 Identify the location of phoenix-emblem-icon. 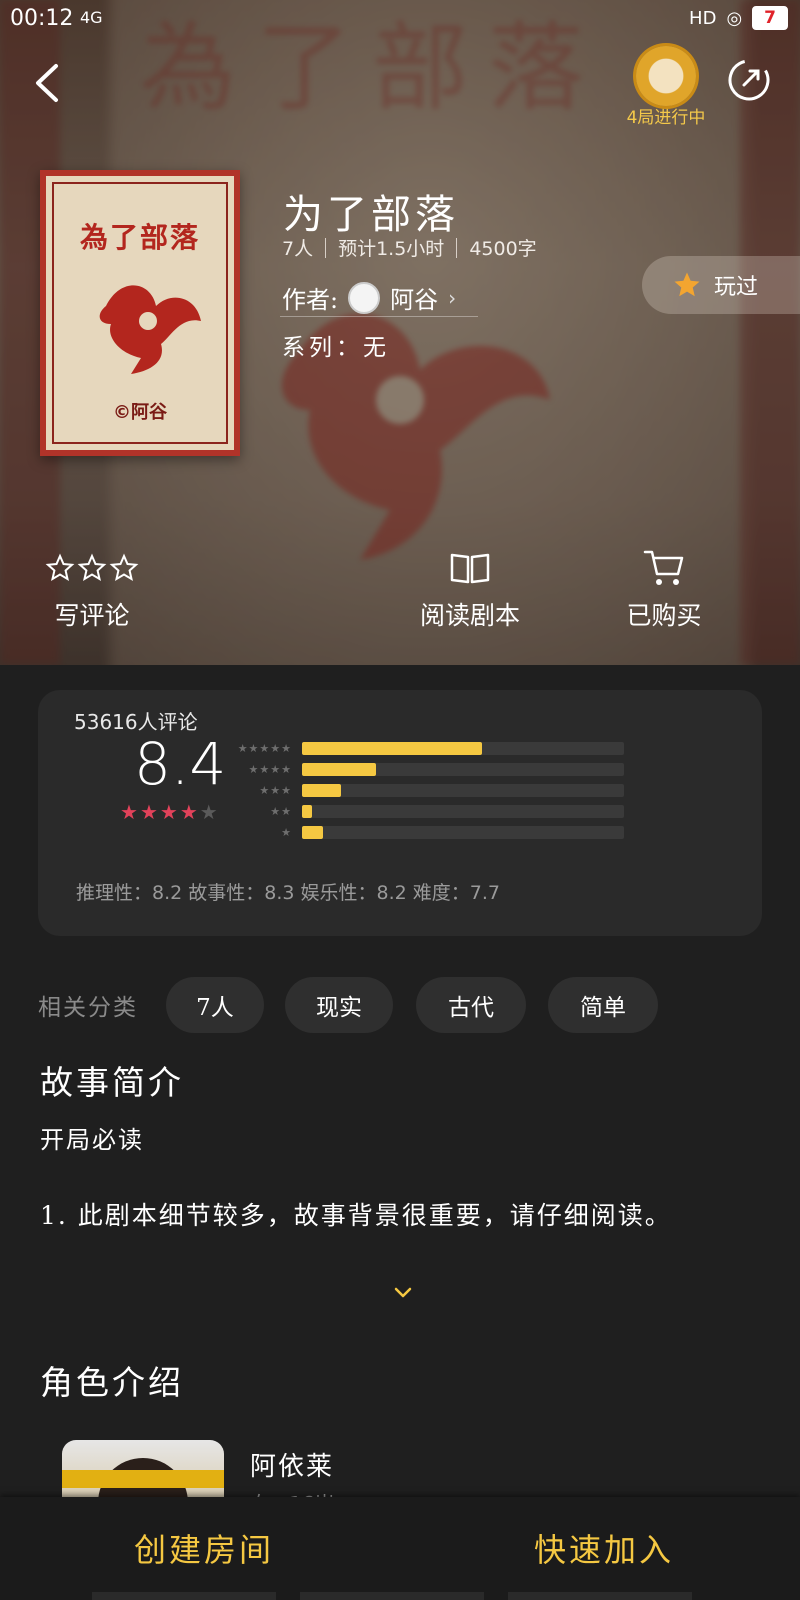
(150, 329).